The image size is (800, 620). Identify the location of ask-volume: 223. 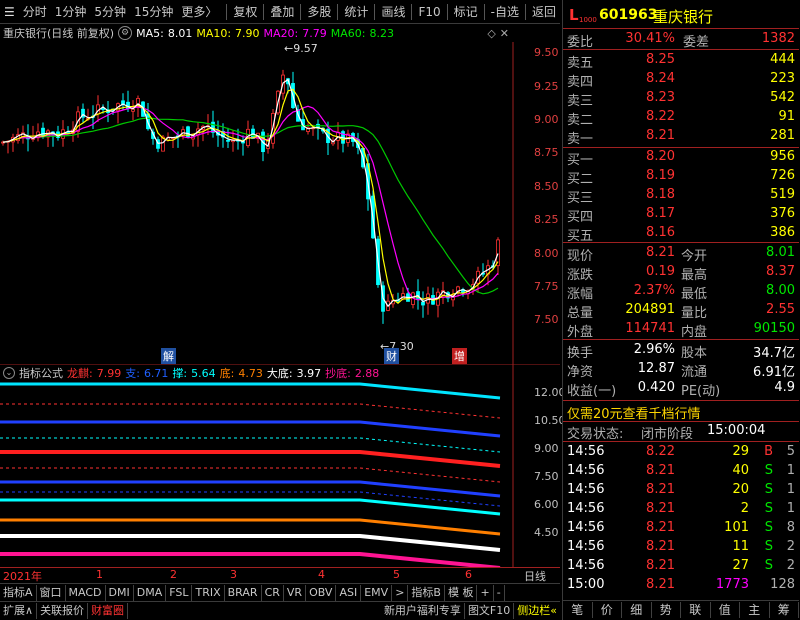
(782, 78).